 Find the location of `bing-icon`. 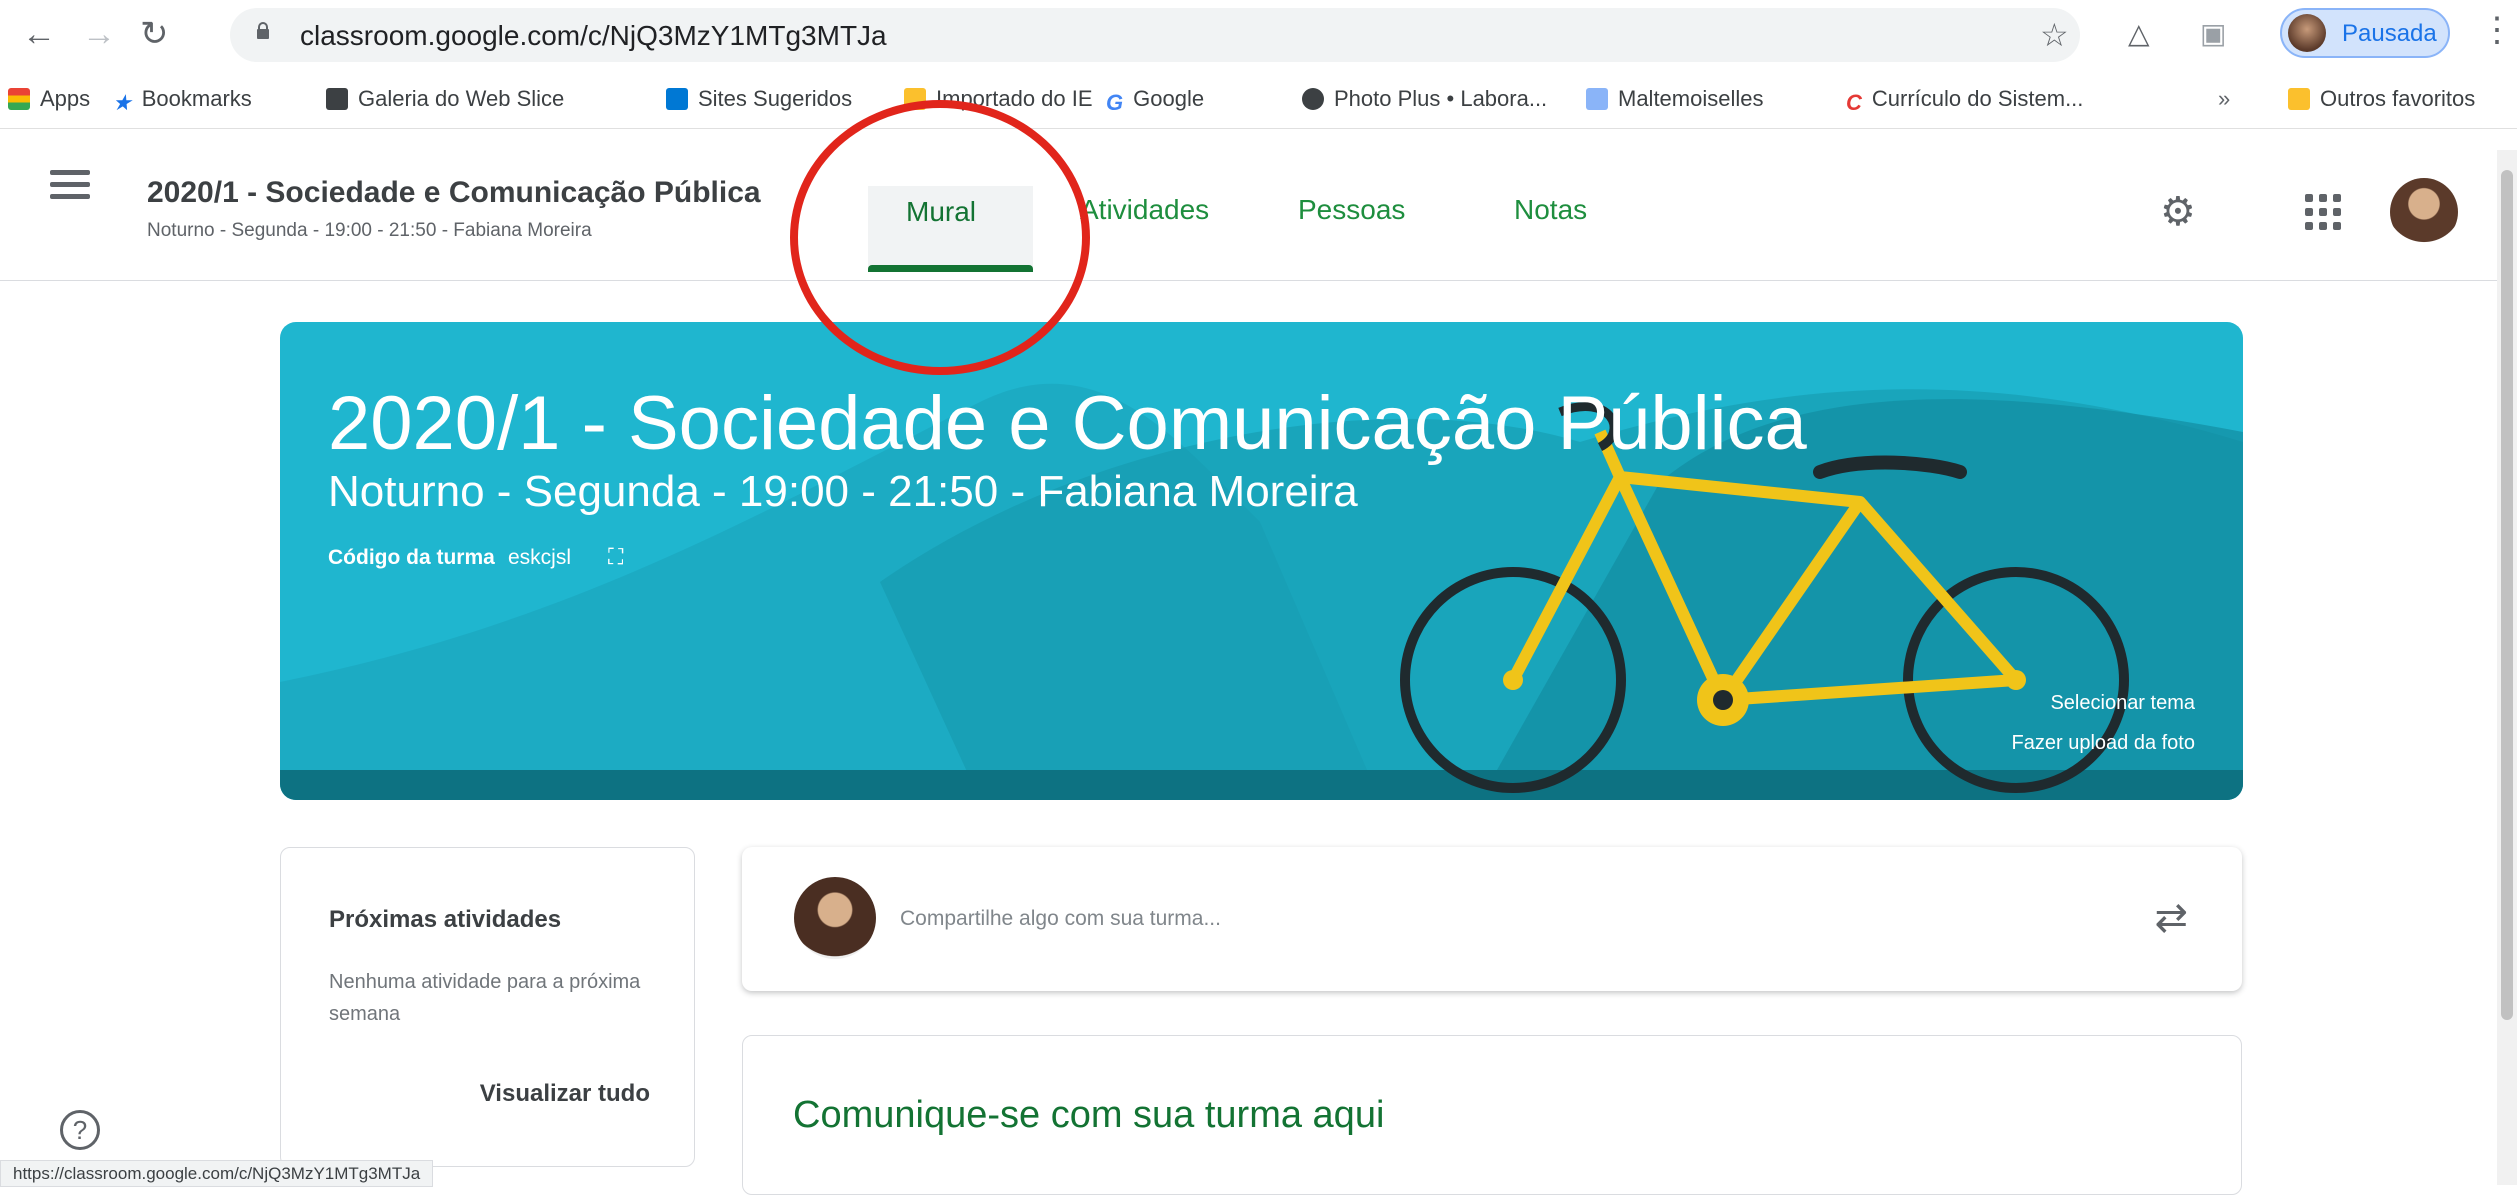

bing-icon is located at coordinates (677, 99).